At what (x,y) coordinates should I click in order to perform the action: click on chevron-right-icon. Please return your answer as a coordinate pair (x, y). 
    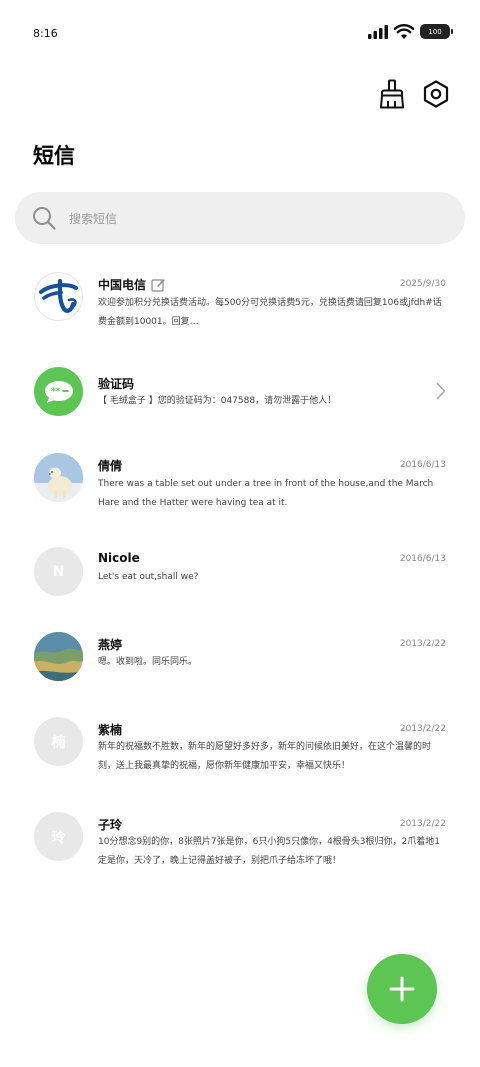
    Looking at the image, I should click on (441, 391).